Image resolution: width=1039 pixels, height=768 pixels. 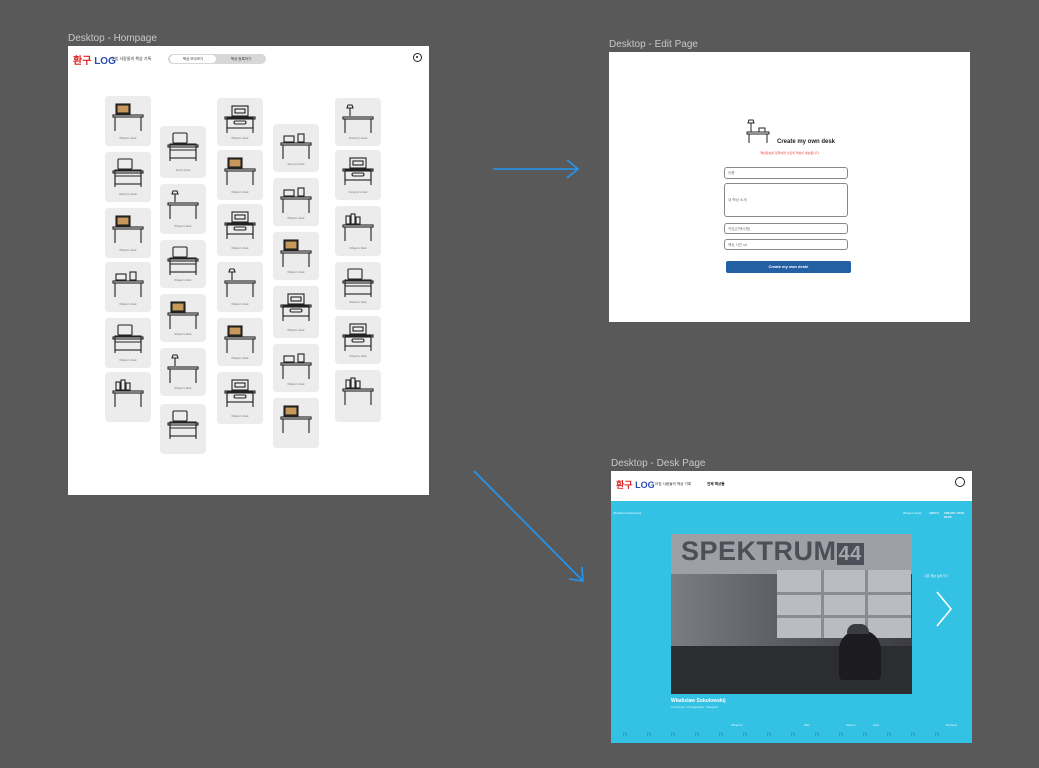 I want to click on desk-thumbnail-strip: ⊓ ⊓ ⊓ ⊓ ⊓ ⊓ ⊓ ⊓ ⊓ ⊓ ⊓ ⊓ ⊓ ⊓, so click(x=791, y=735).